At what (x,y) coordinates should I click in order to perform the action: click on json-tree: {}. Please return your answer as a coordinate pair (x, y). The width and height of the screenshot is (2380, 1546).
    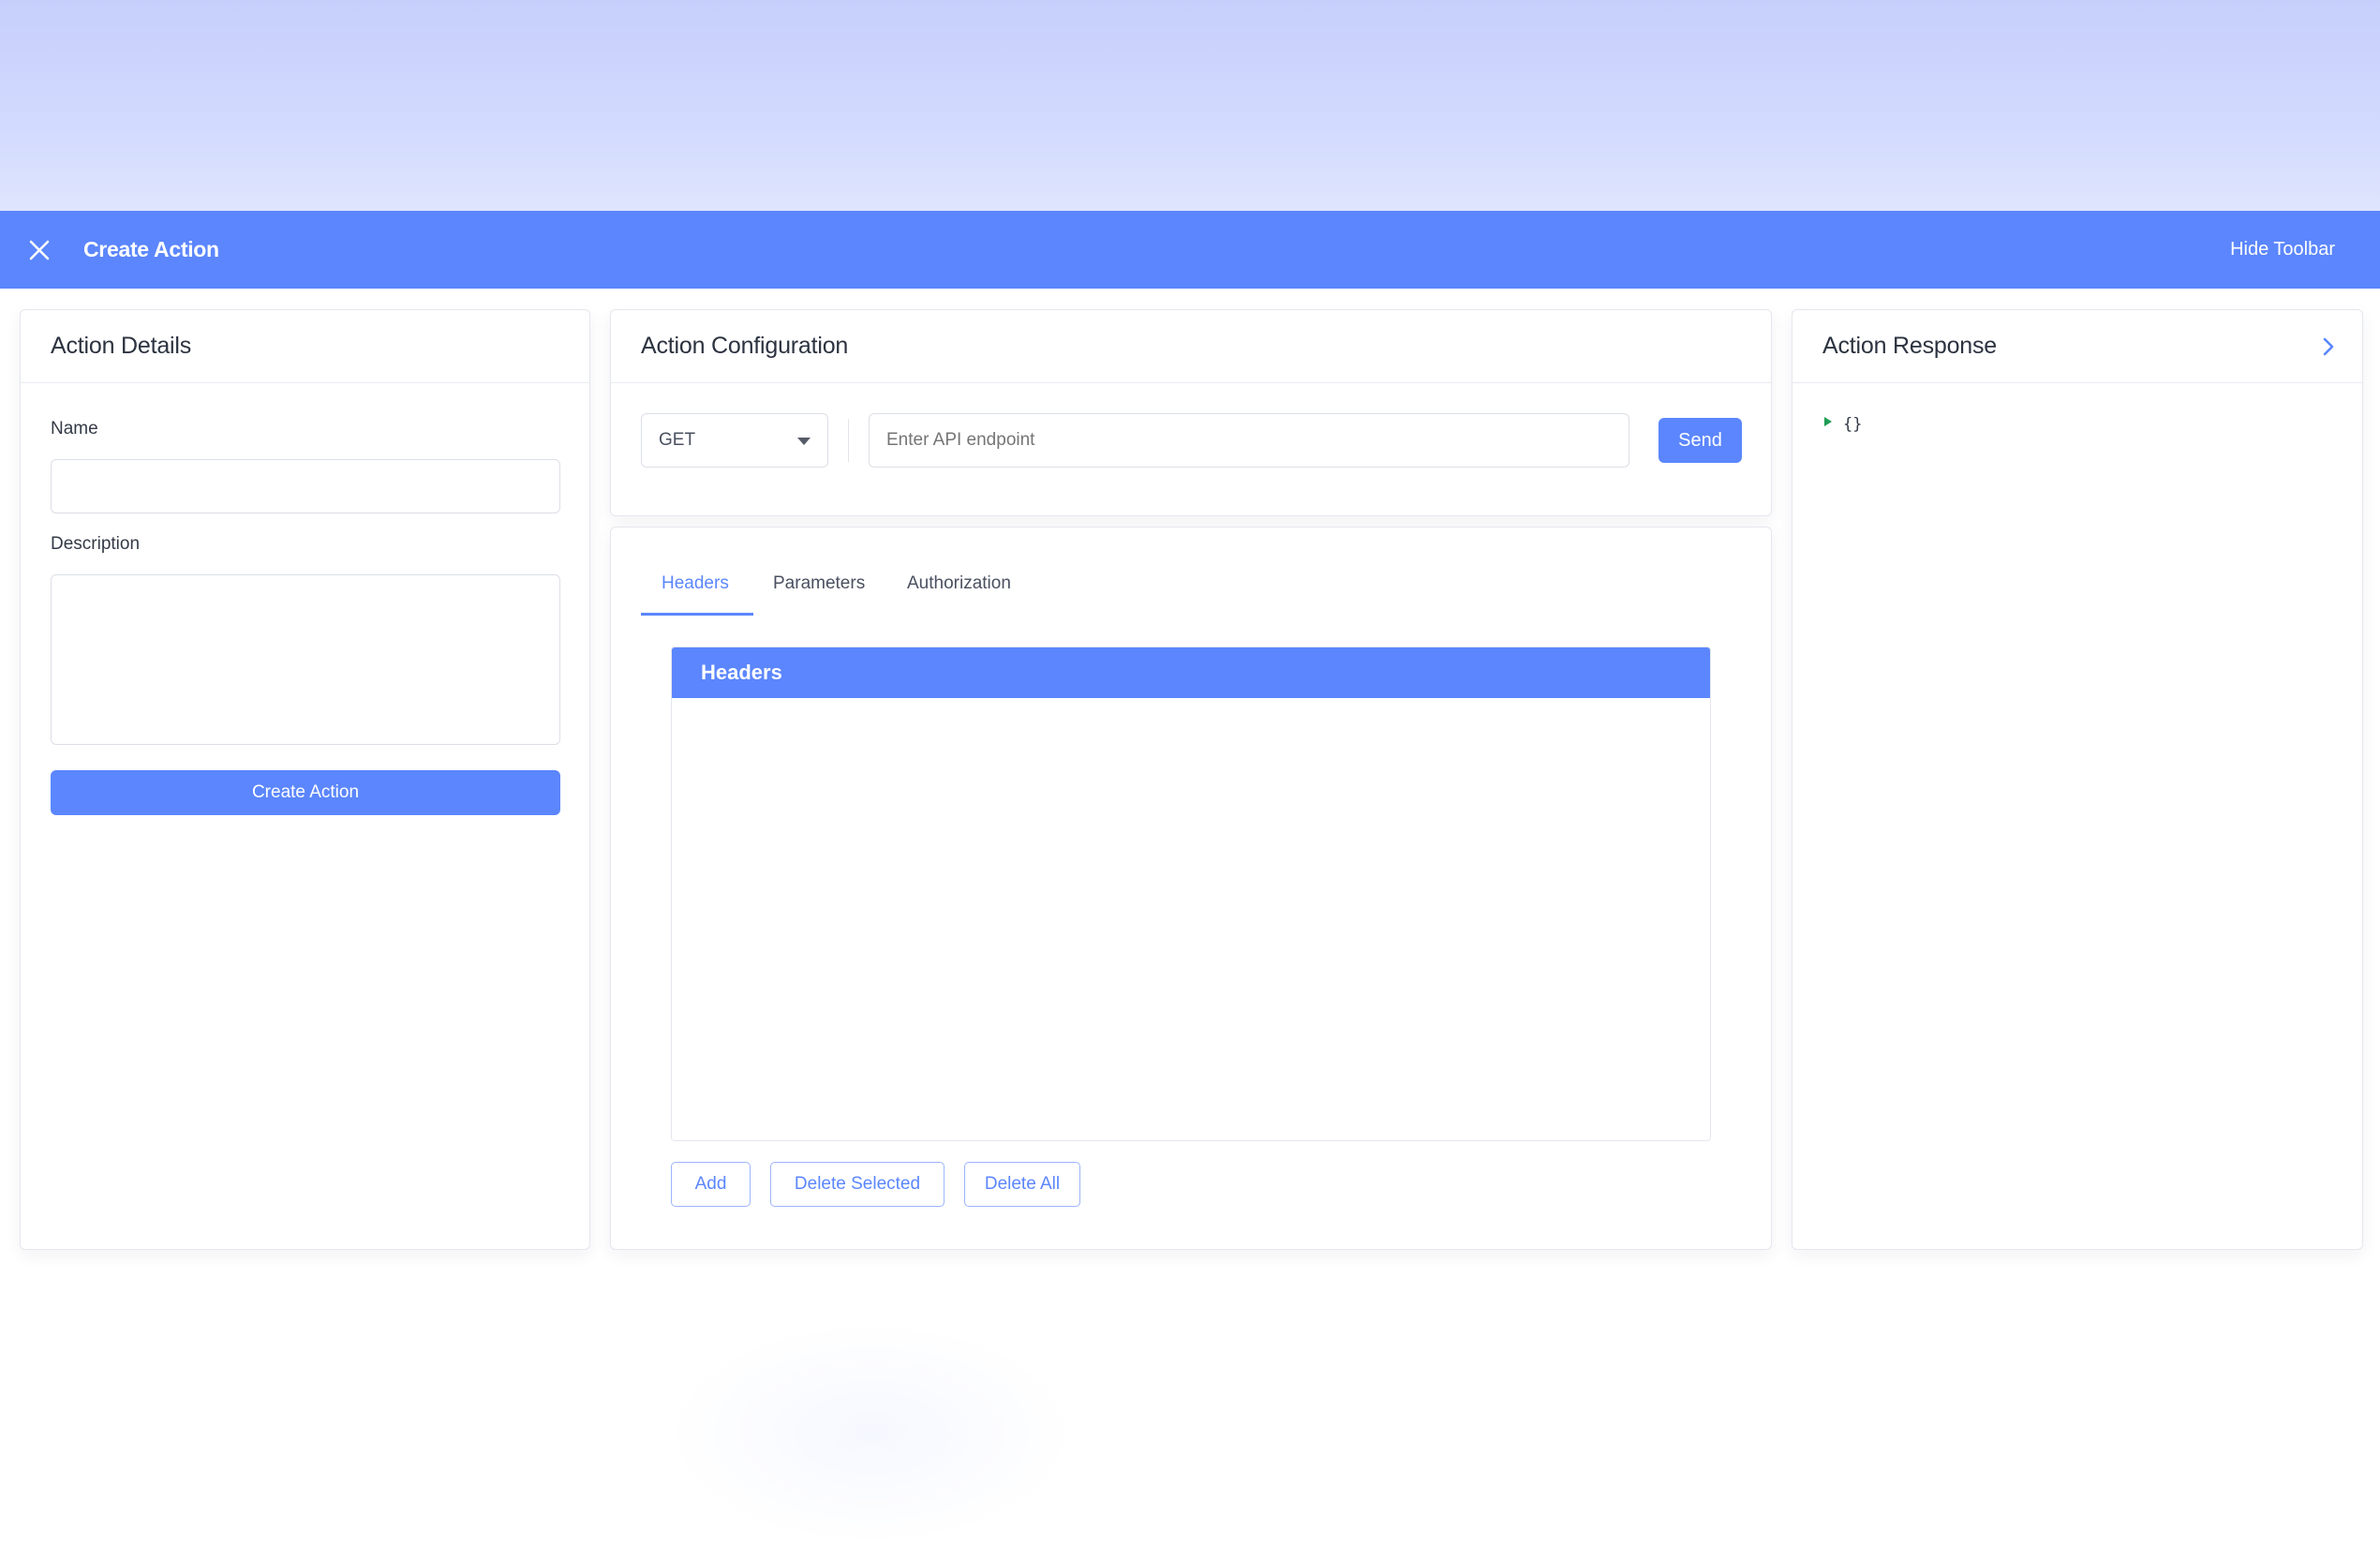
    Looking at the image, I should click on (1843, 424).